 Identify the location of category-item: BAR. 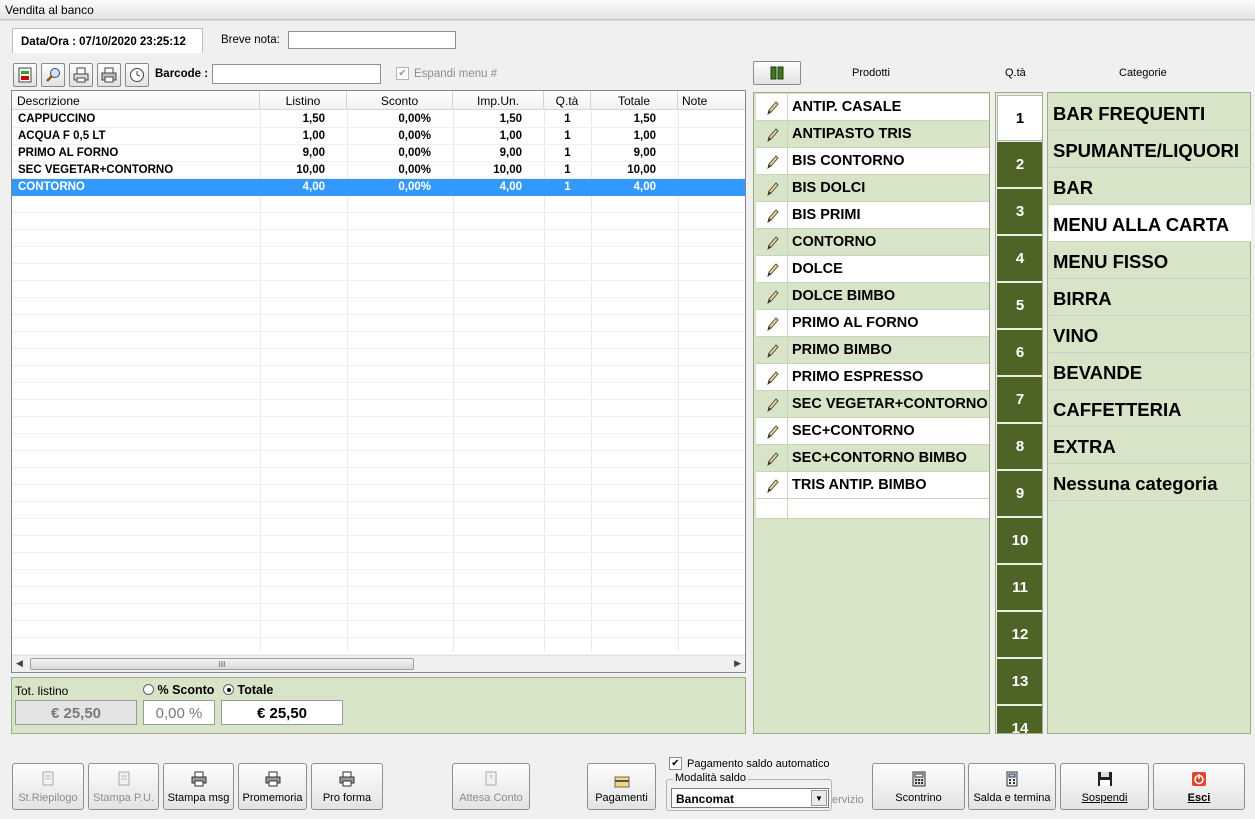
(1150, 186).